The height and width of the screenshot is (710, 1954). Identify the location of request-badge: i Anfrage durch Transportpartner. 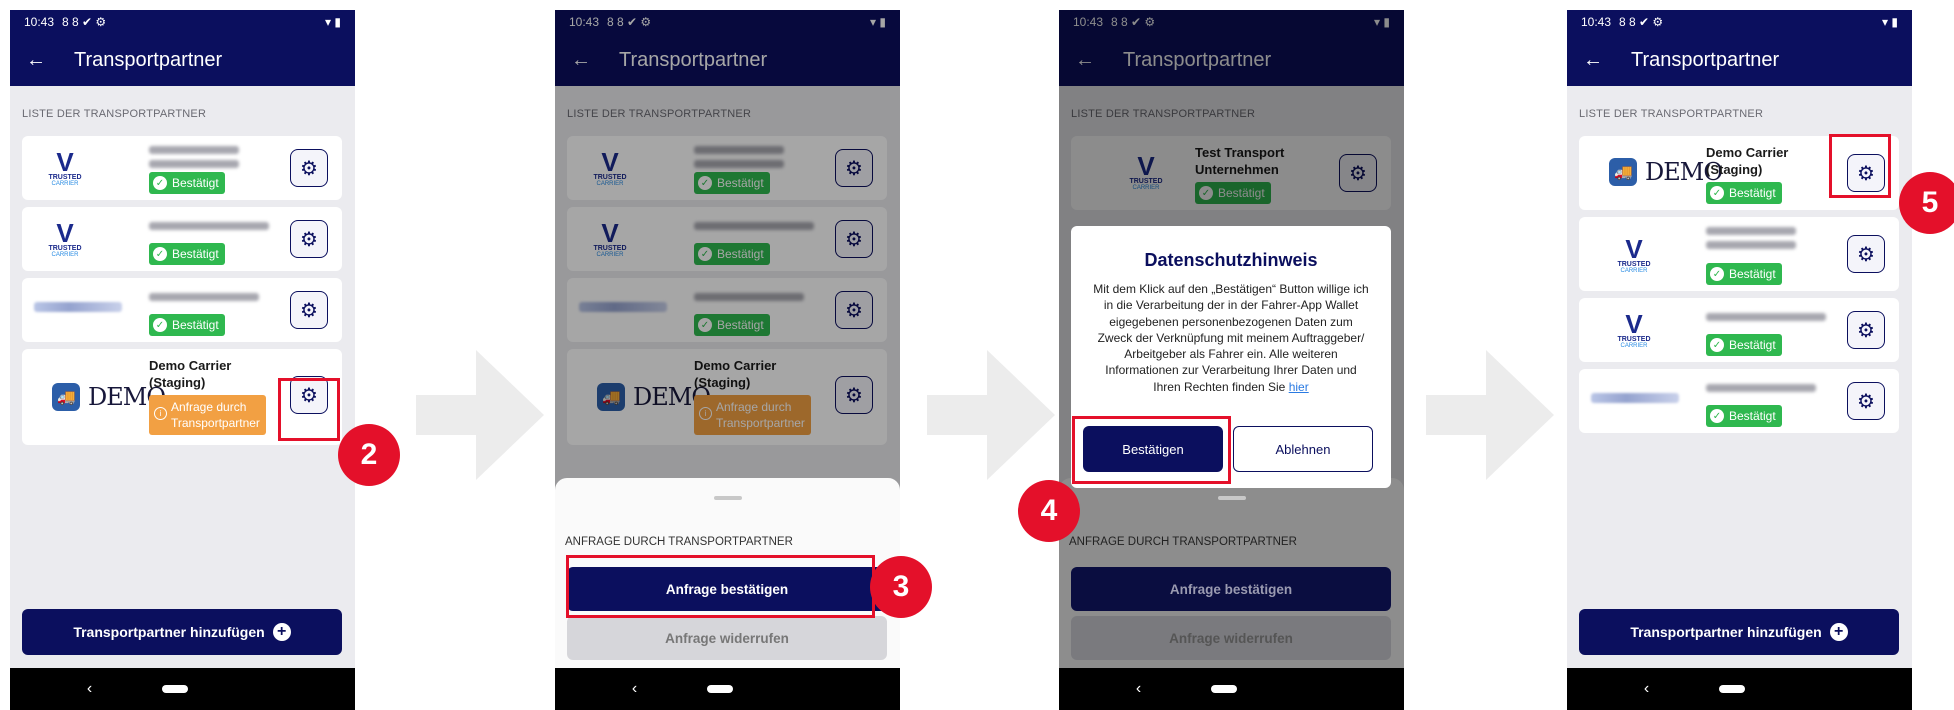
(207, 415).